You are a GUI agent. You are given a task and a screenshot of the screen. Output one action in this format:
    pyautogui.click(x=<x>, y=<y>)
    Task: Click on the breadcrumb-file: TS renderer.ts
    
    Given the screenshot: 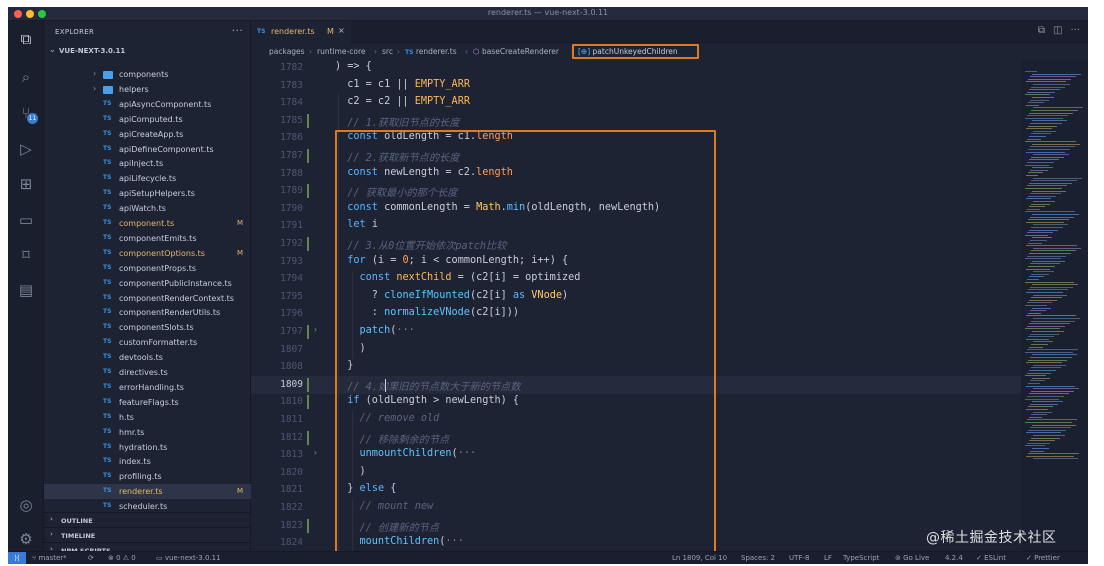 What is the action you would take?
    pyautogui.click(x=431, y=51)
    